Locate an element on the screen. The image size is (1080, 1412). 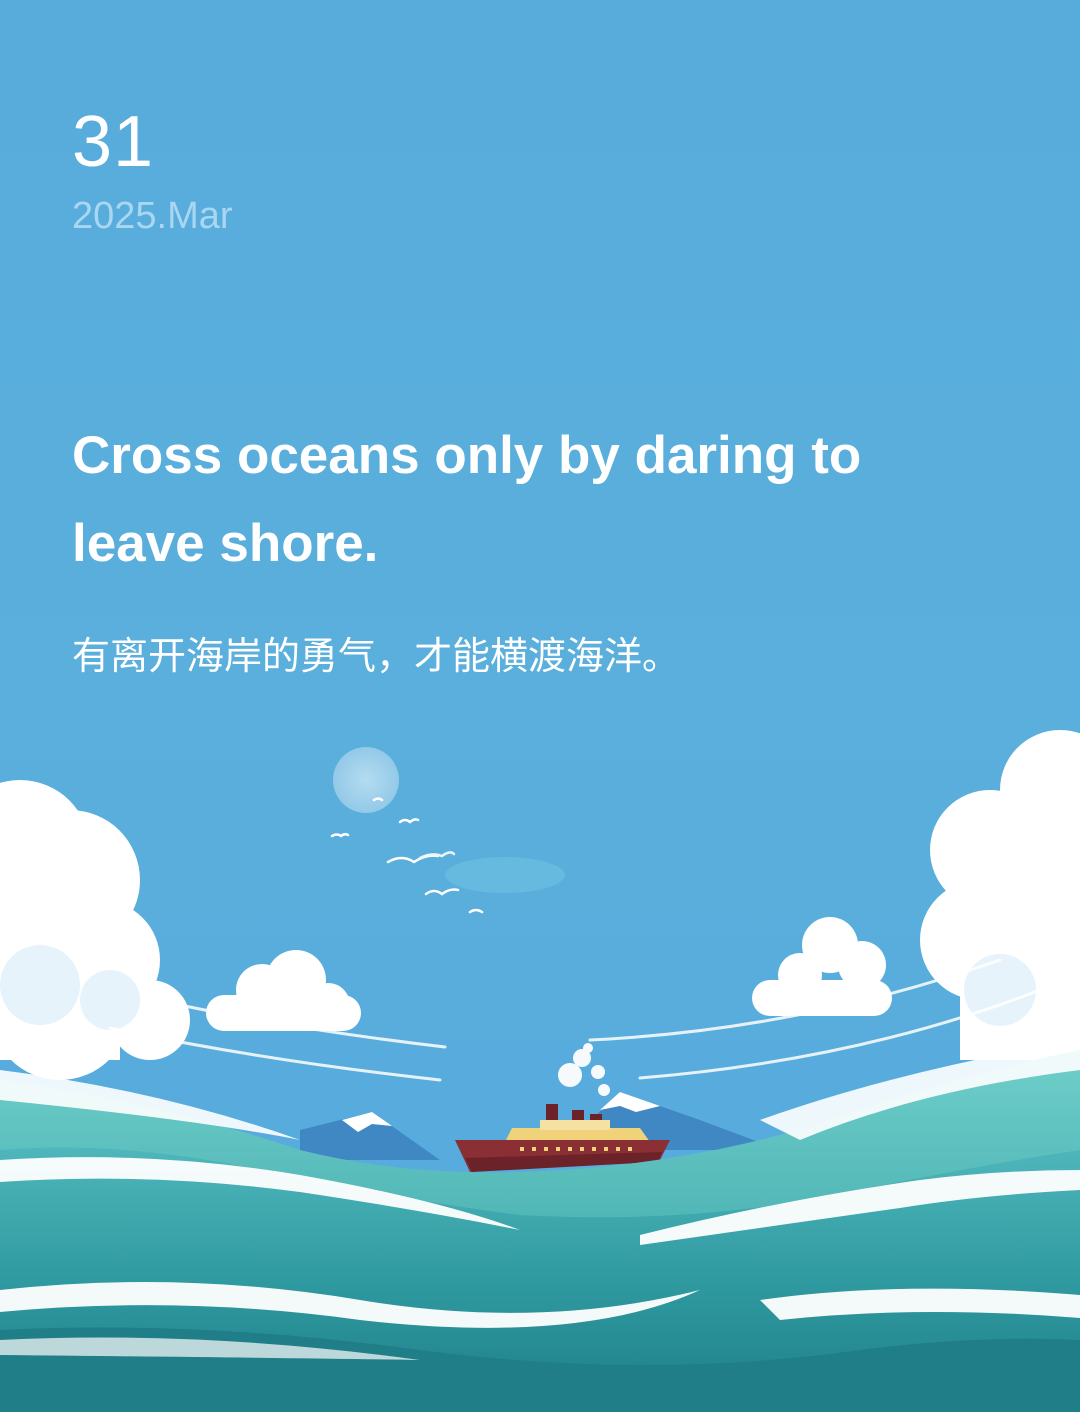
ship-smoke is located at coordinates (584, 1069).